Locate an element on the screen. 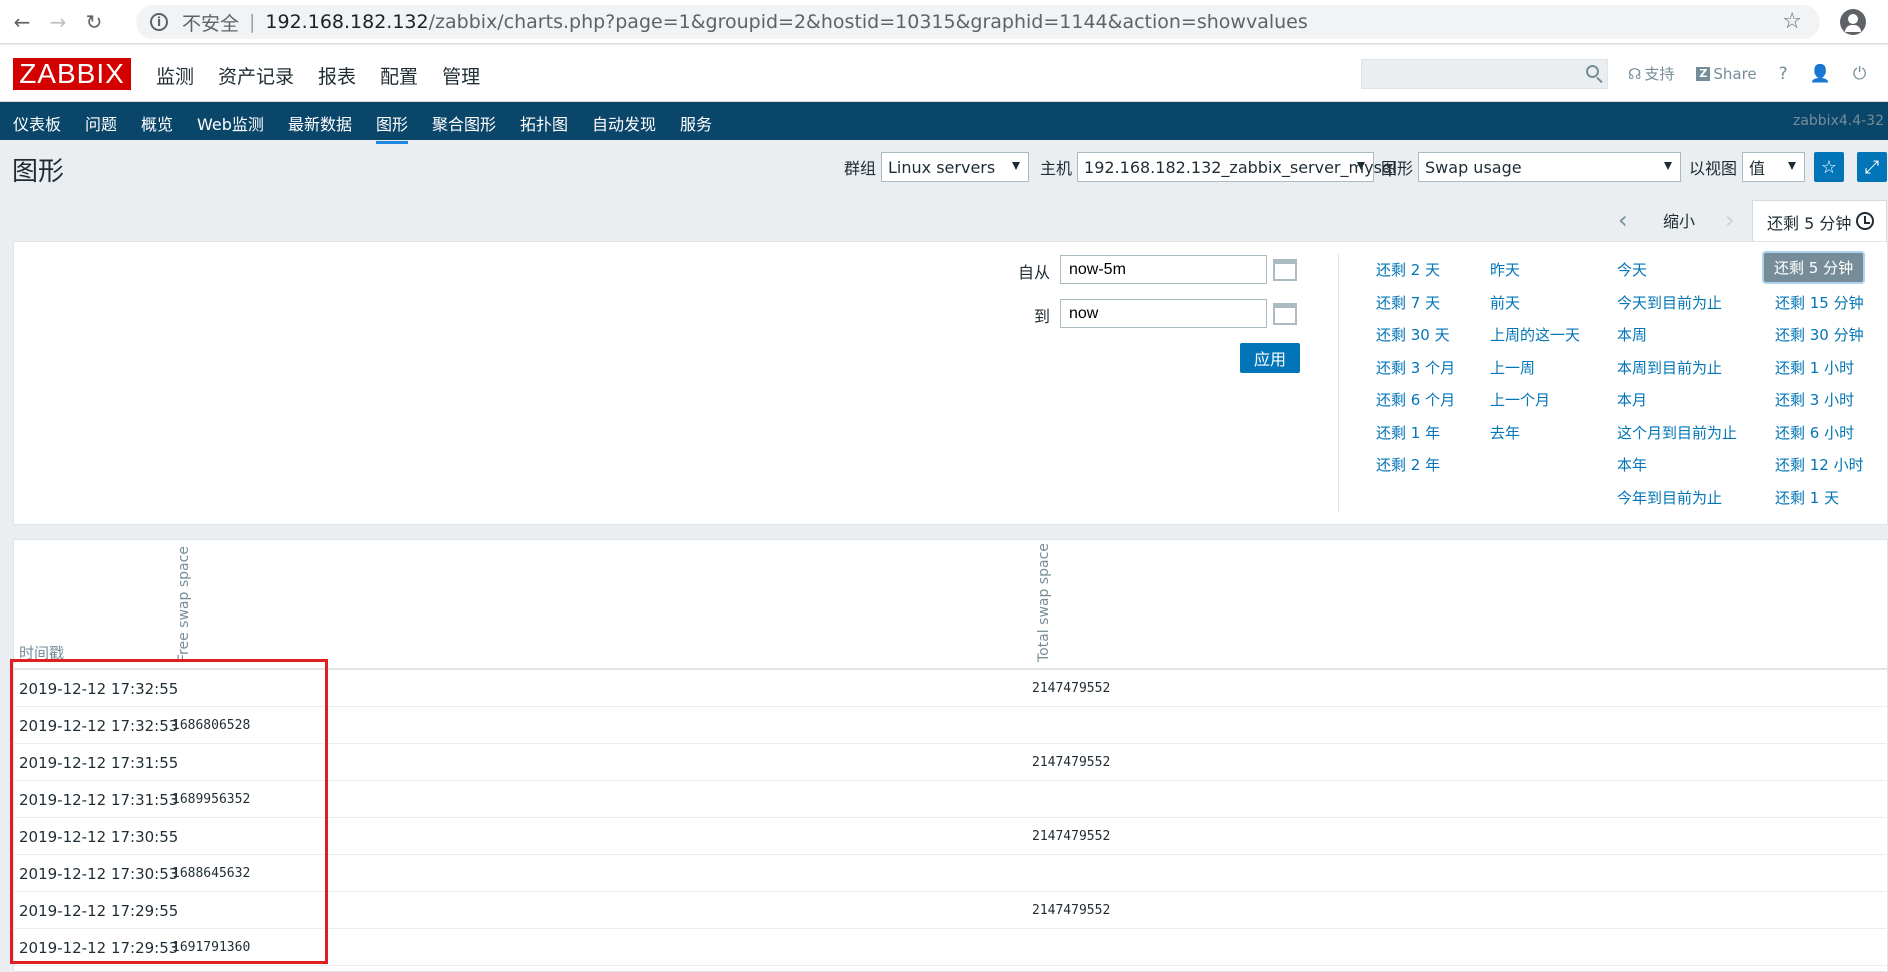 This screenshot has width=1888, height=972. view-label: 以视图 is located at coordinates (1713, 168).